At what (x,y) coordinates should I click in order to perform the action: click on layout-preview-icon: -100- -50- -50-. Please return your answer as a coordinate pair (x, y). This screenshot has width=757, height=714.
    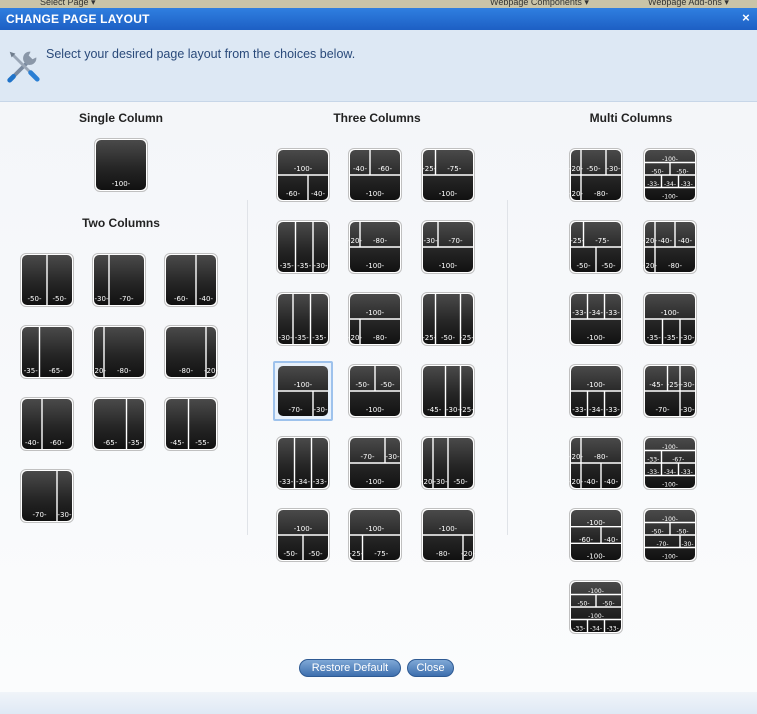
    Looking at the image, I should click on (303, 535).